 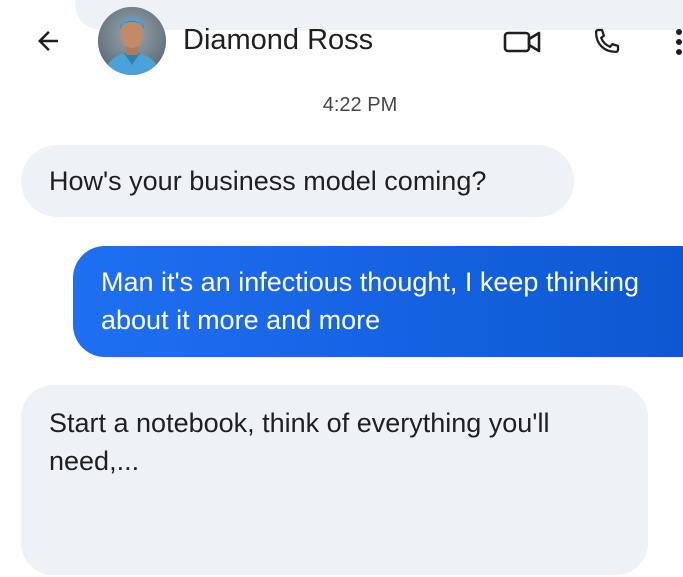 I want to click on conversation-header: Diamond Ross, so click(x=341, y=41).